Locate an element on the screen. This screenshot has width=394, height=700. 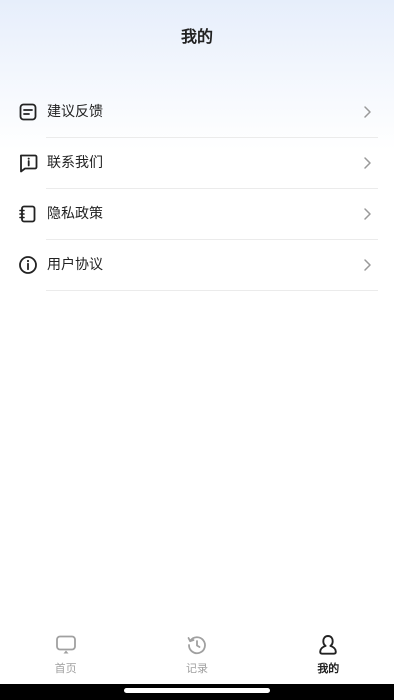
tab-label: 首页 is located at coordinates (65, 668).